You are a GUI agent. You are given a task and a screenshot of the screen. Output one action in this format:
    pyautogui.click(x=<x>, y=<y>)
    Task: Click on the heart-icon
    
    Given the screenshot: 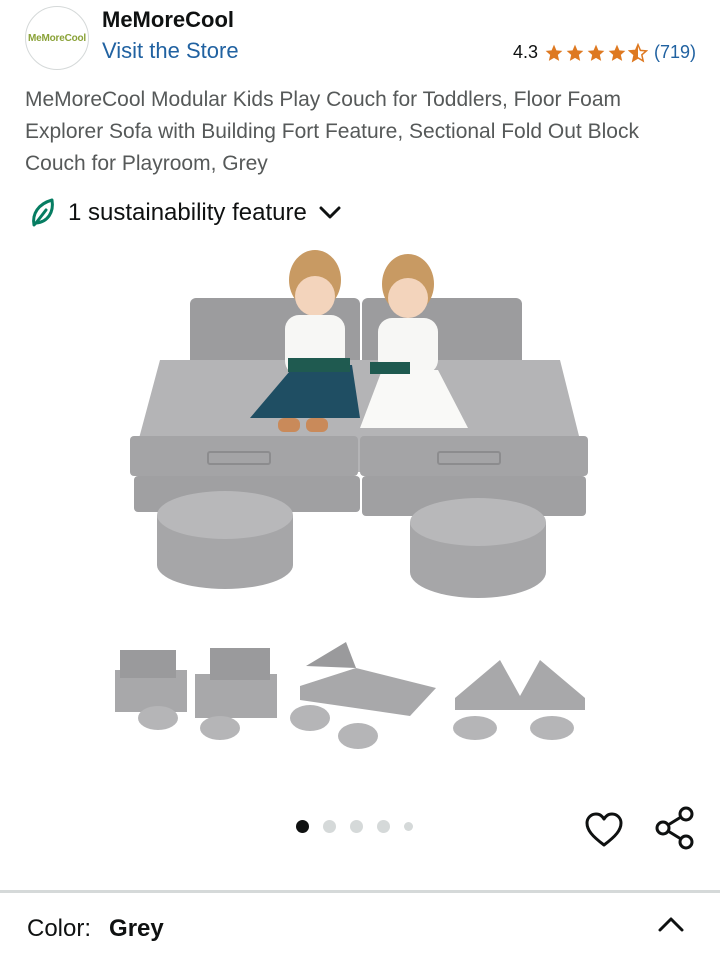 What is the action you would take?
    pyautogui.click(x=604, y=829)
    